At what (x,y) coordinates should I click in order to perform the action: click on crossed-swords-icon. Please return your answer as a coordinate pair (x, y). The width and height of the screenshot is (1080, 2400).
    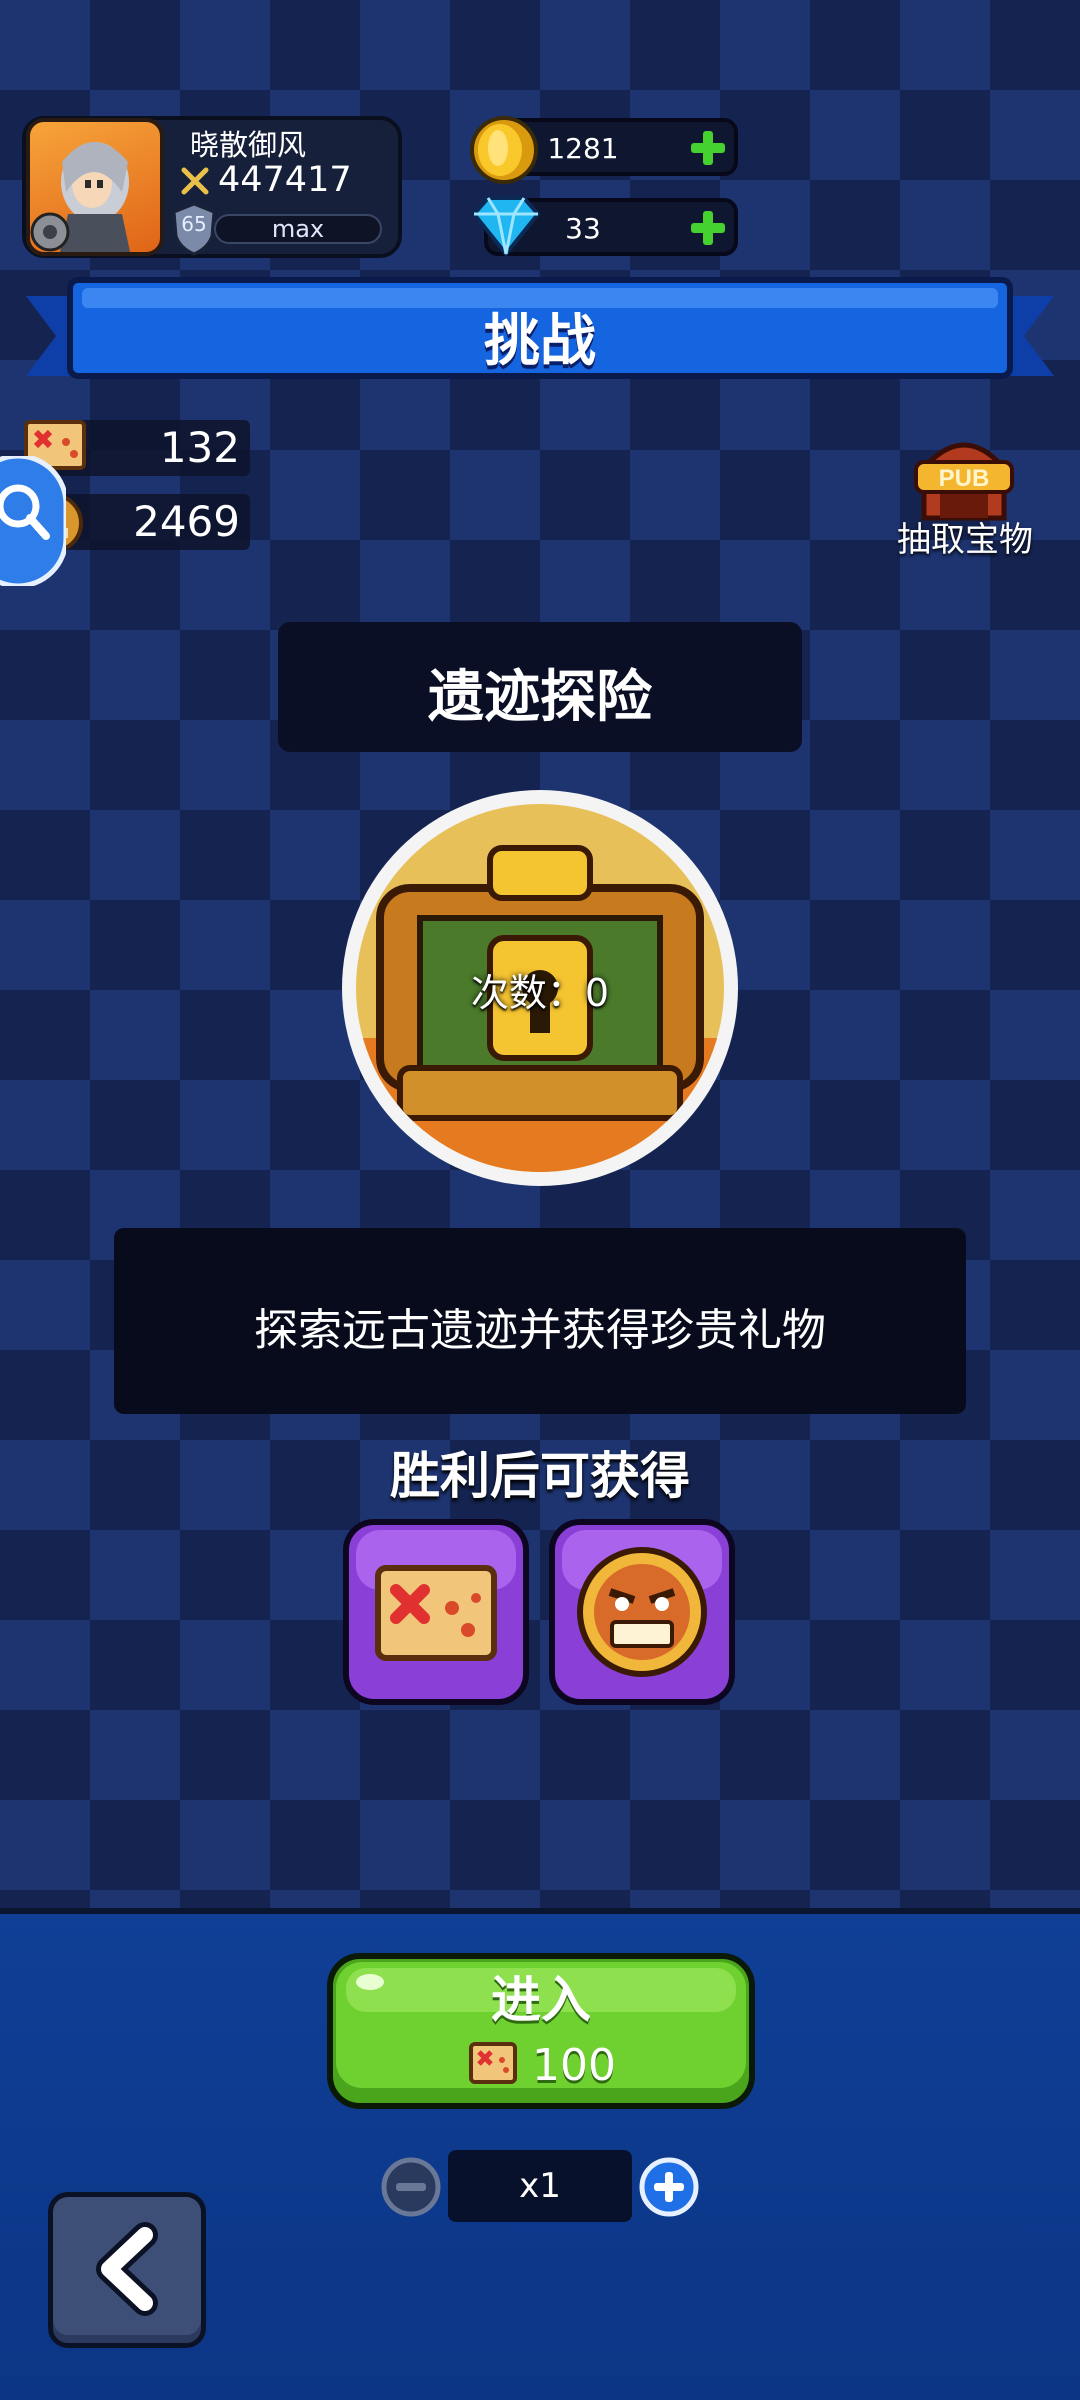
    Looking at the image, I should click on (195, 181).